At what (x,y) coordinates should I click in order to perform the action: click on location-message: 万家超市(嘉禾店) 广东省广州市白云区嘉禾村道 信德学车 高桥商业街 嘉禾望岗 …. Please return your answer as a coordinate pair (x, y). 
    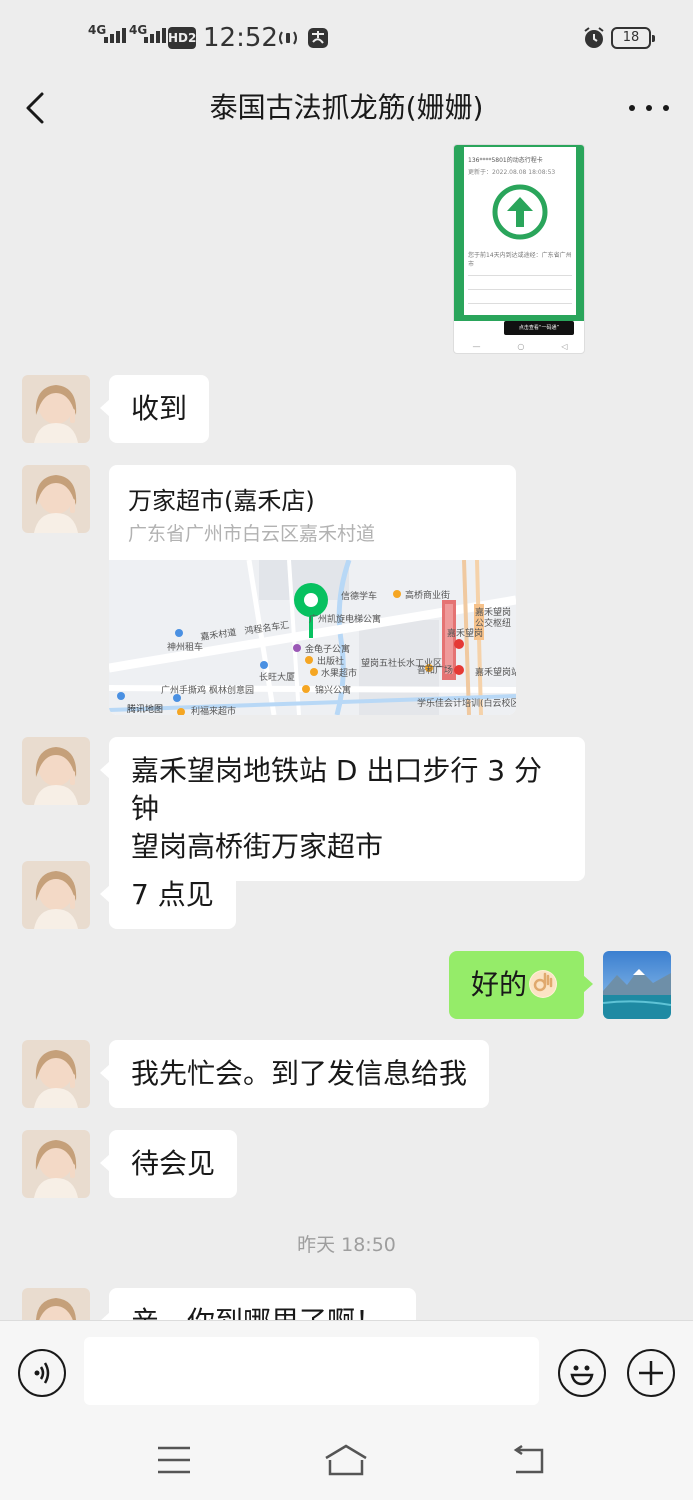
    Looking at the image, I should click on (312, 590).